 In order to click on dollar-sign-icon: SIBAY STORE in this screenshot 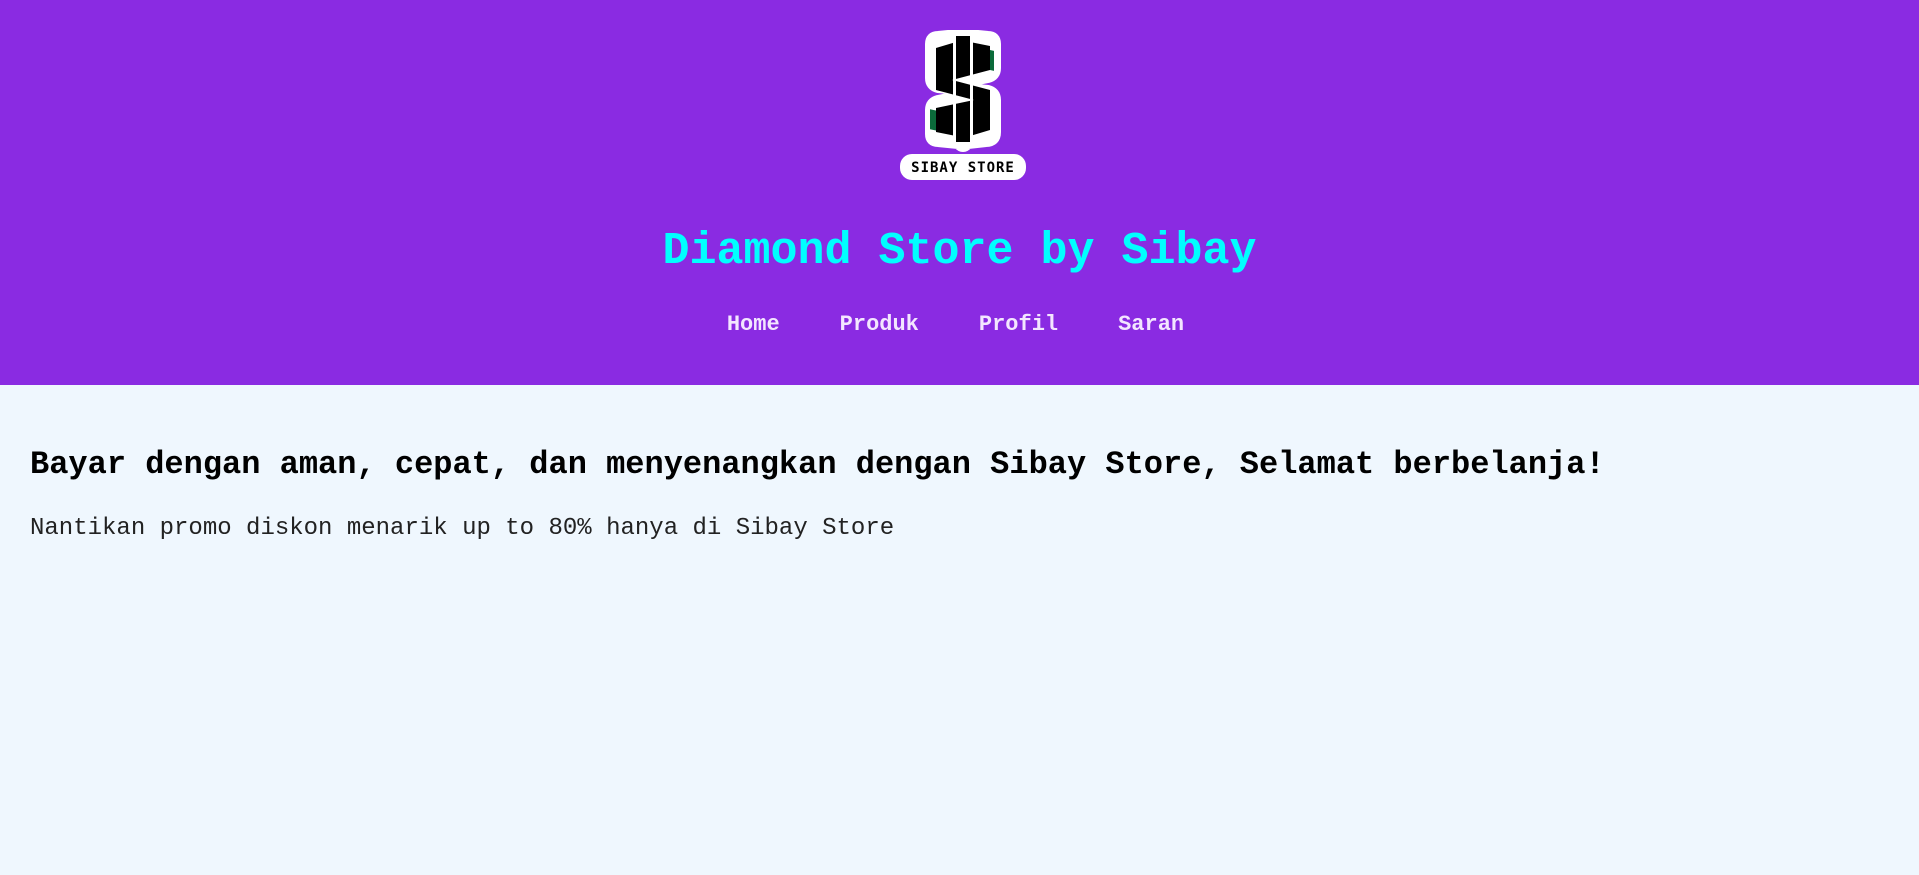, I will do `click(963, 103)`.